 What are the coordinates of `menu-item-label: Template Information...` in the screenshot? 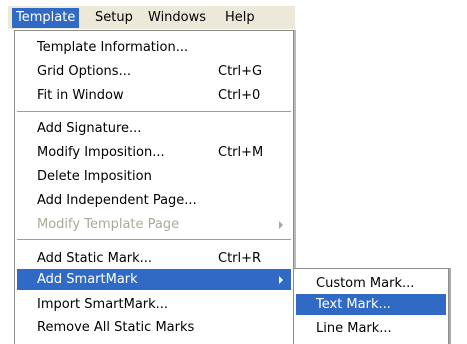 It's located at (113, 47).